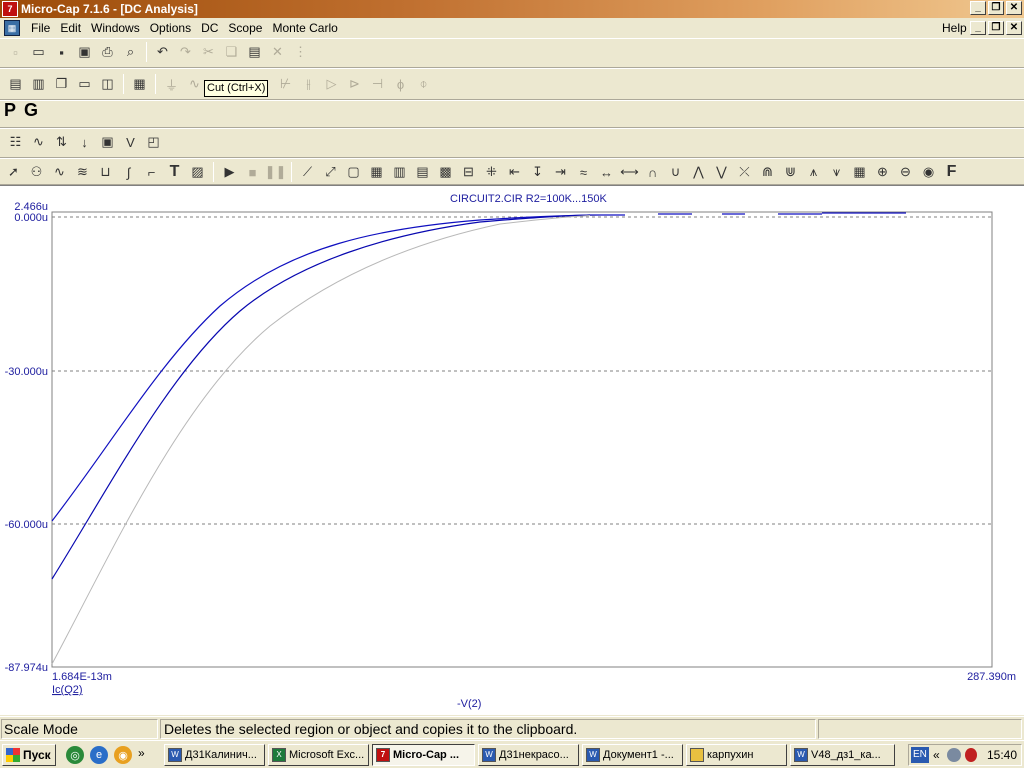  I want to click on print-icon: ⎙, so click(107, 52).